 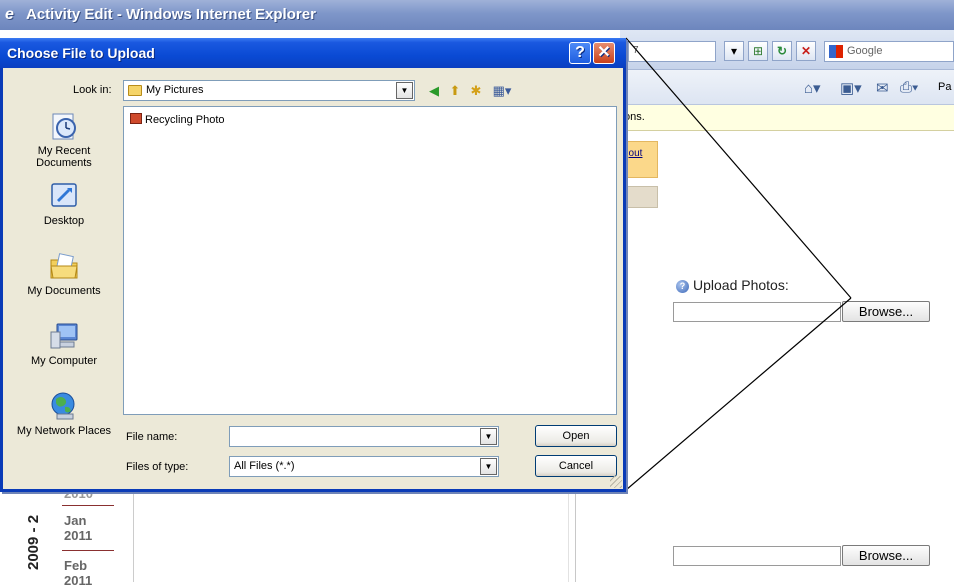 I want to click on upload-photos-label: ? Upload Photos:, so click(x=732, y=285).